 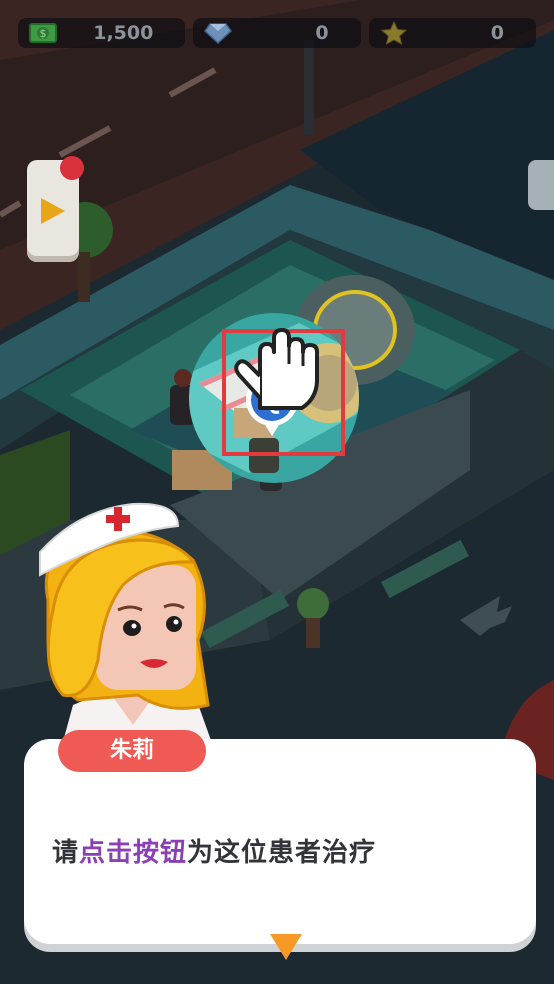 What do you see at coordinates (452, 33) in the screenshot?
I see `star-counter: 0` at bounding box center [452, 33].